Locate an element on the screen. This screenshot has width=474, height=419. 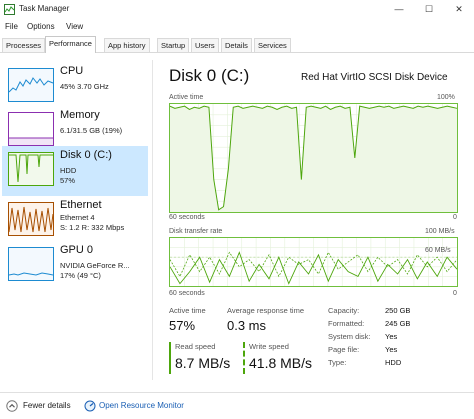
cpu-thumbnail-graph is located at coordinates (31, 85).